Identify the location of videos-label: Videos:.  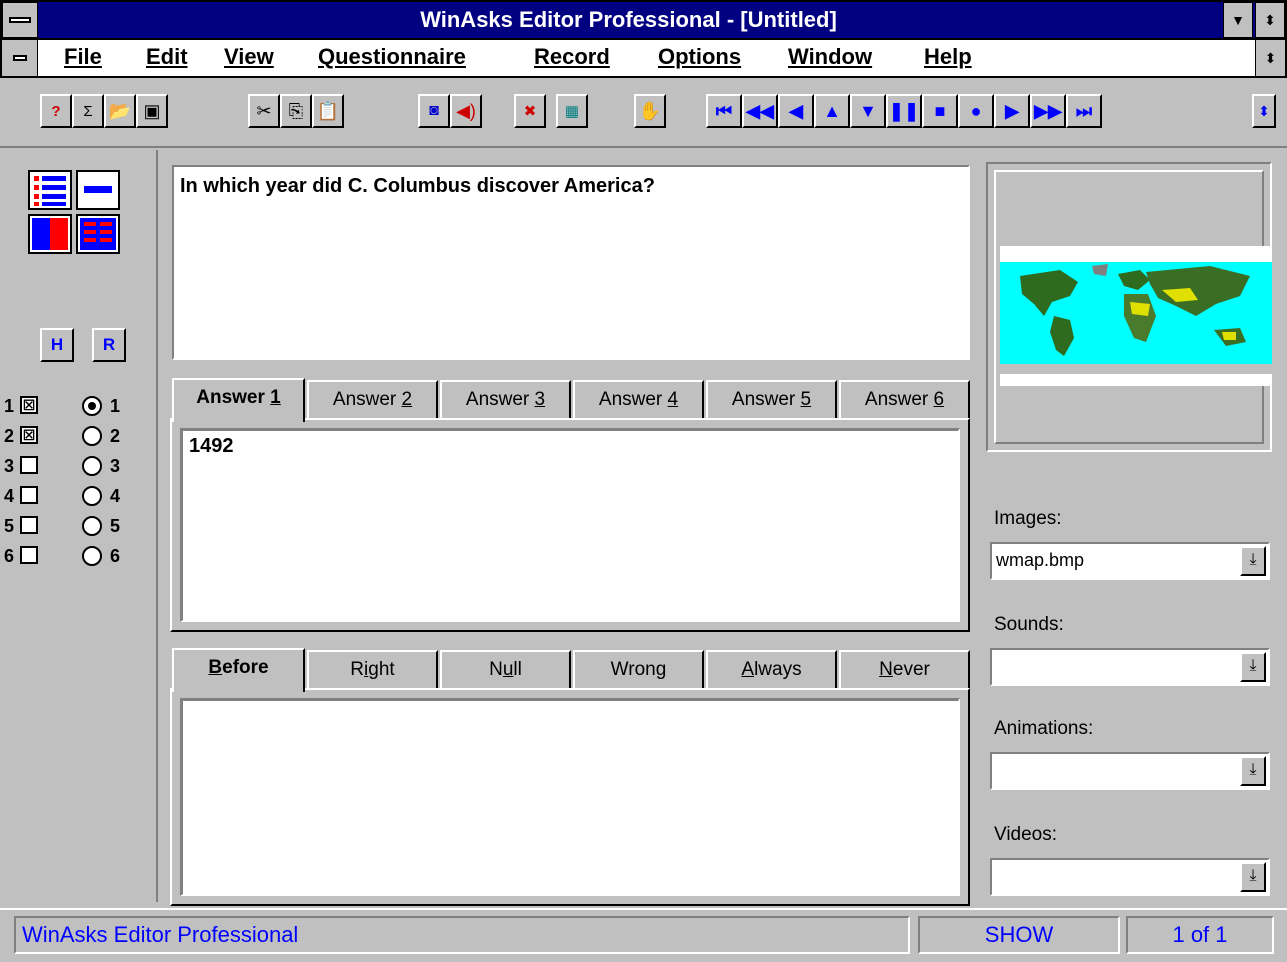
(1026, 834).